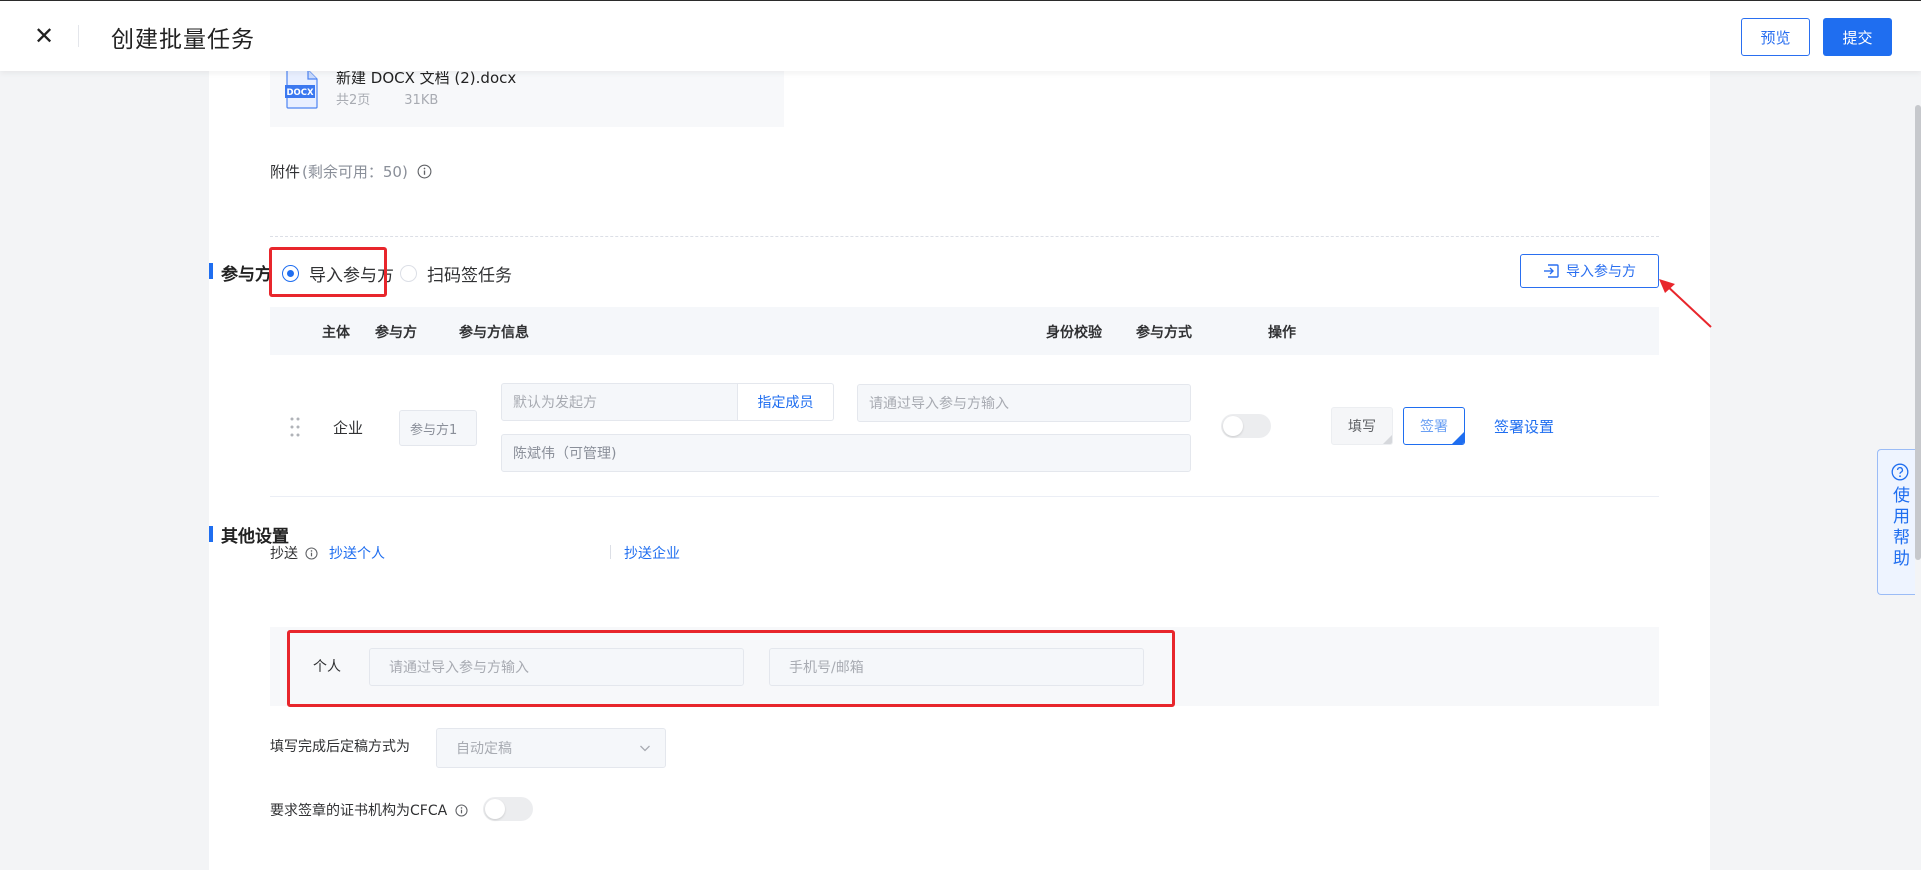 The width and height of the screenshot is (1921, 870). What do you see at coordinates (964, 496) in the screenshot?
I see `row-divider` at bounding box center [964, 496].